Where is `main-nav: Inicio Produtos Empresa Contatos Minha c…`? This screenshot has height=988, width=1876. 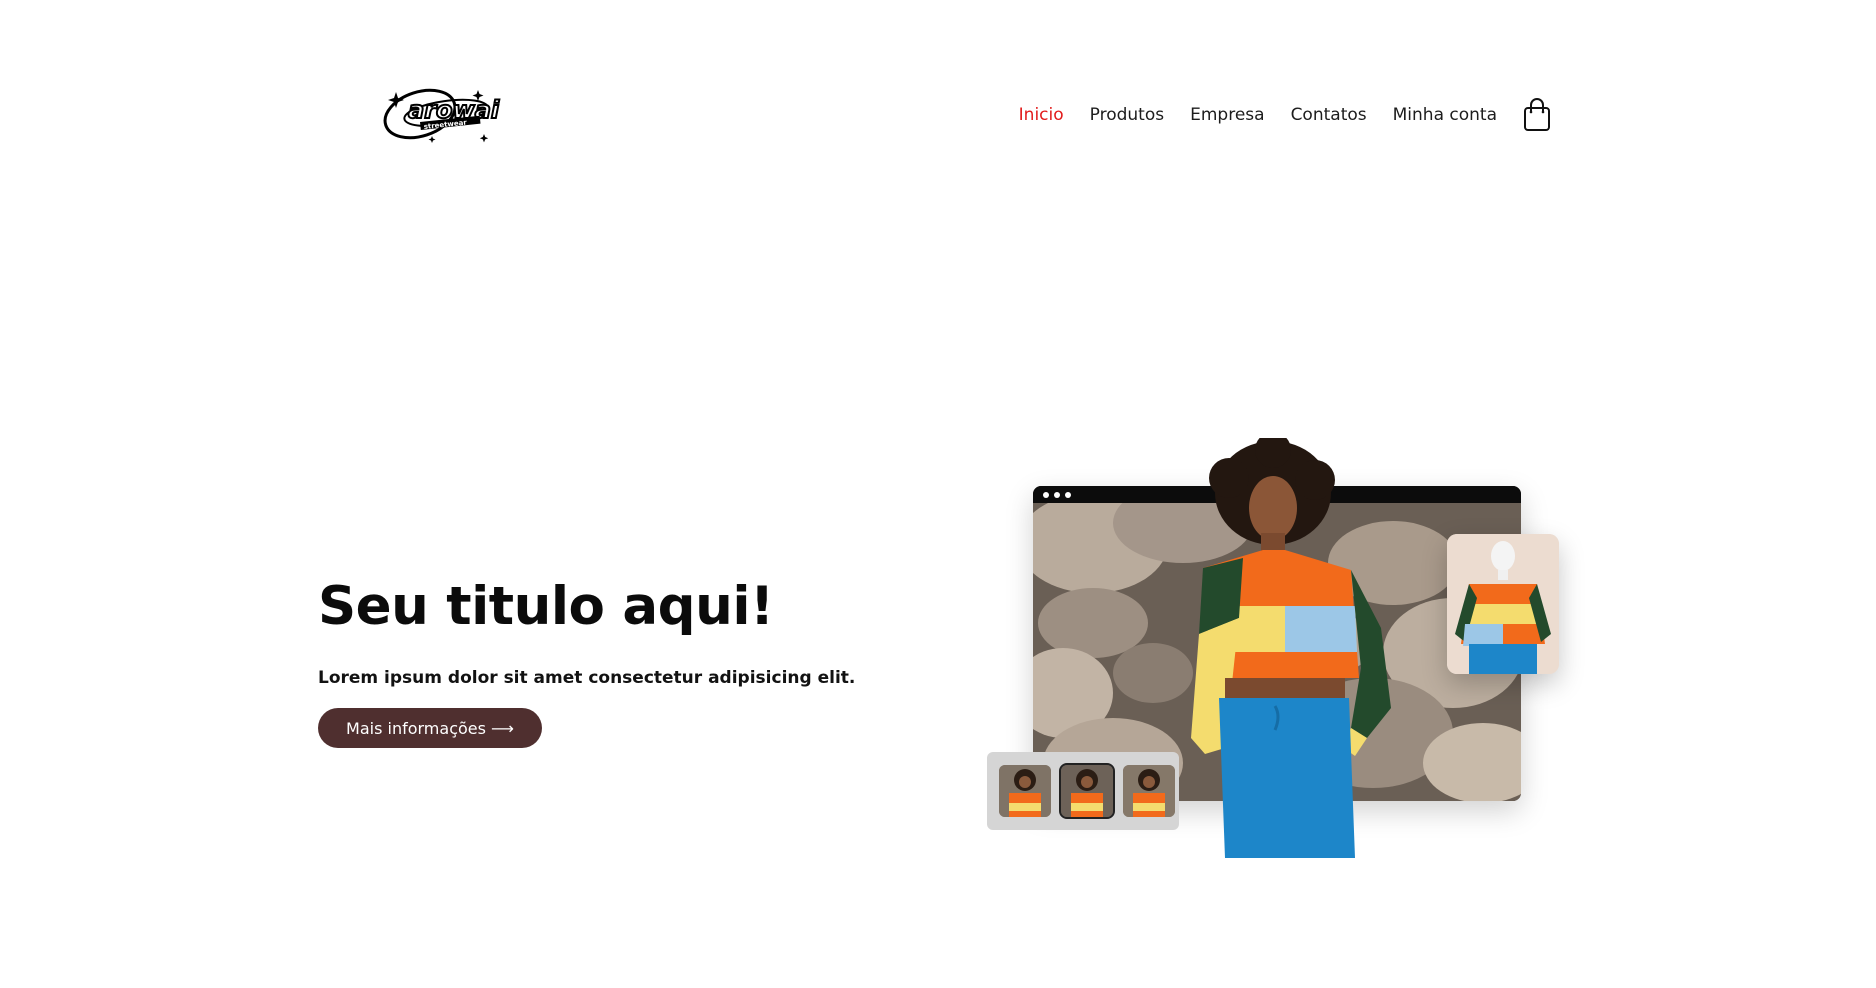 main-nav: Inicio Produtos Empresa Contatos Minha c… is located at coordinates (1285, 115).